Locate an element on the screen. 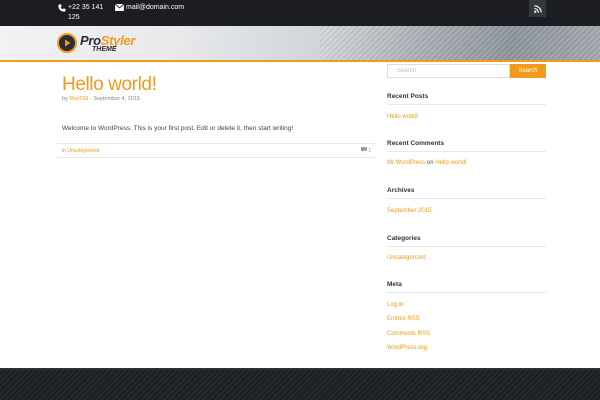 The image size is (600, 400). post-title: Hello world! is located at coordinates (109, 85).